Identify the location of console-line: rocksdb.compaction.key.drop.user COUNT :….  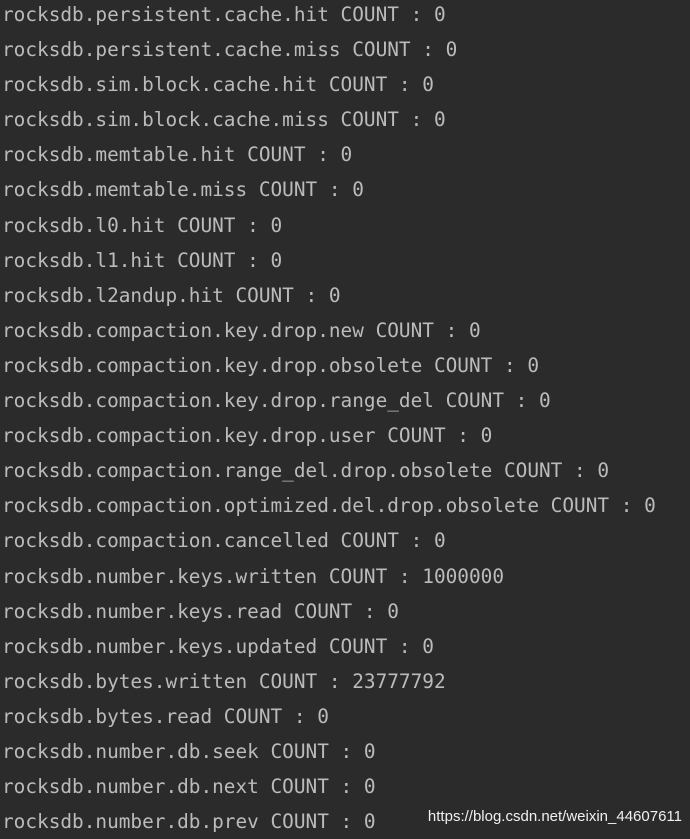
(247, 436).